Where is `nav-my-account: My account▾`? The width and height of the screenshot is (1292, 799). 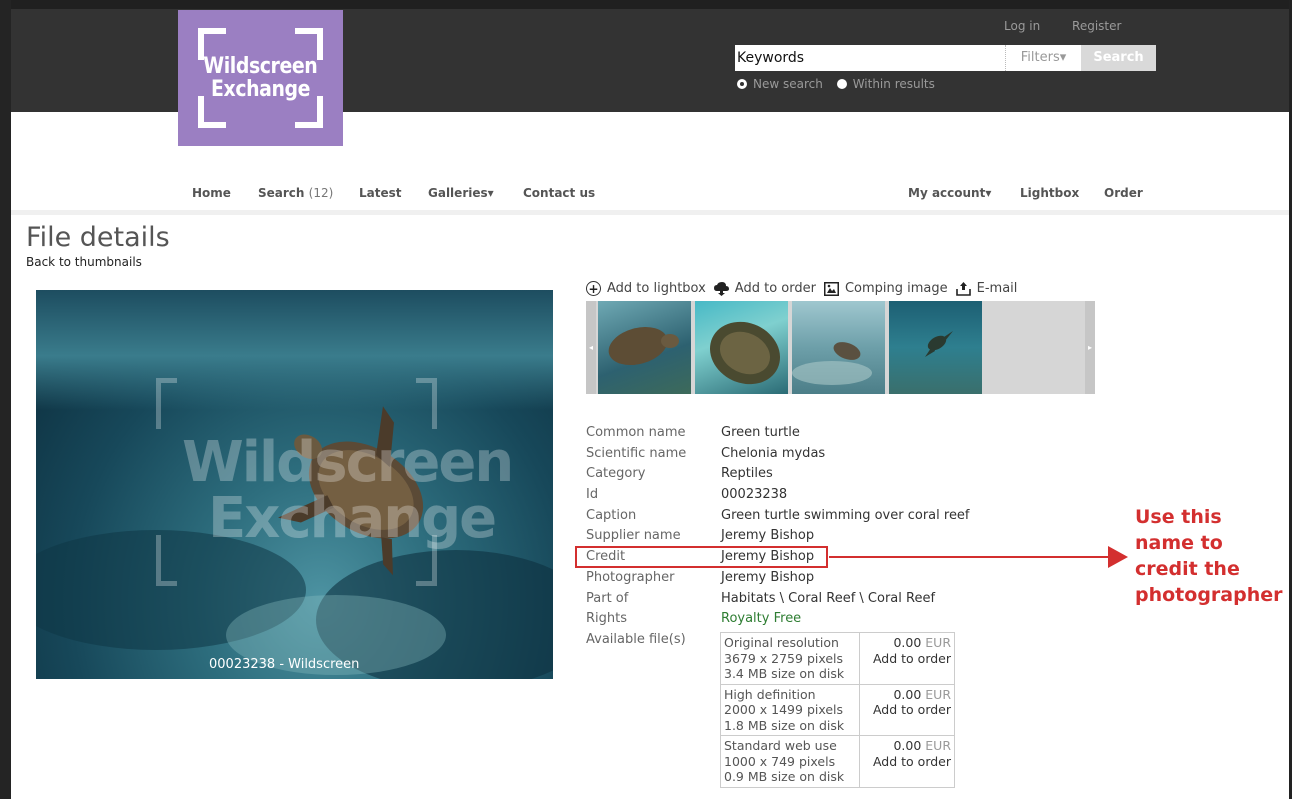
nav-my-account: My account▾ is located at coordinates (949, 193).